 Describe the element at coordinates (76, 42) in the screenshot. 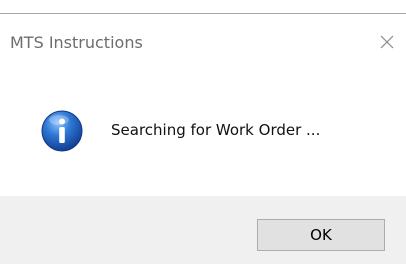

I see `window-title: MTS Instructions` at that location.